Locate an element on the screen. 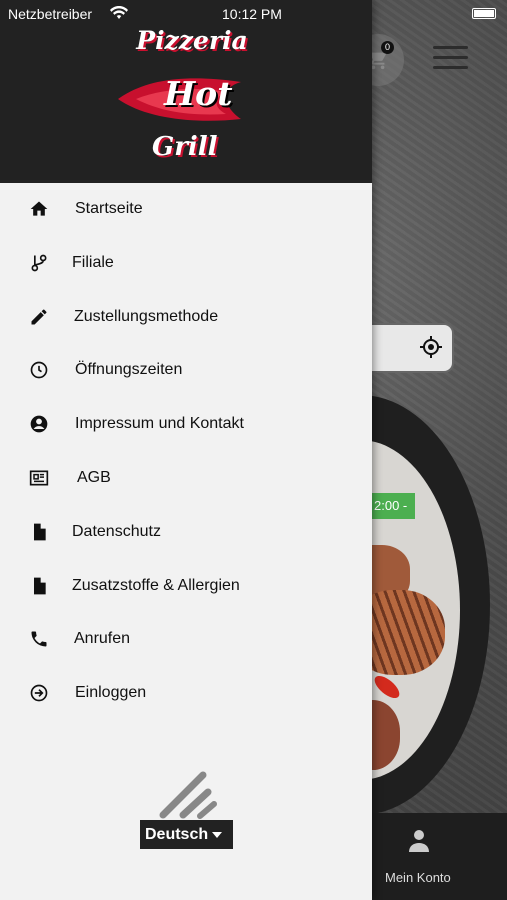 Image resolution: width=507 pixels, height=900 pixels. menu-item-agb: AGB is located at coordinates (186, 479).